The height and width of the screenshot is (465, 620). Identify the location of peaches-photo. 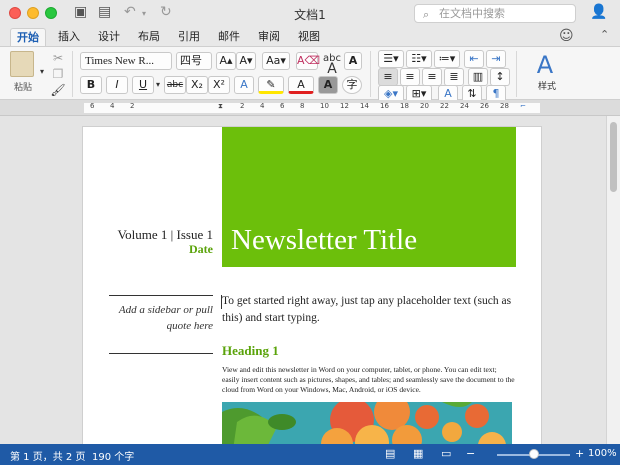
(367, 423).